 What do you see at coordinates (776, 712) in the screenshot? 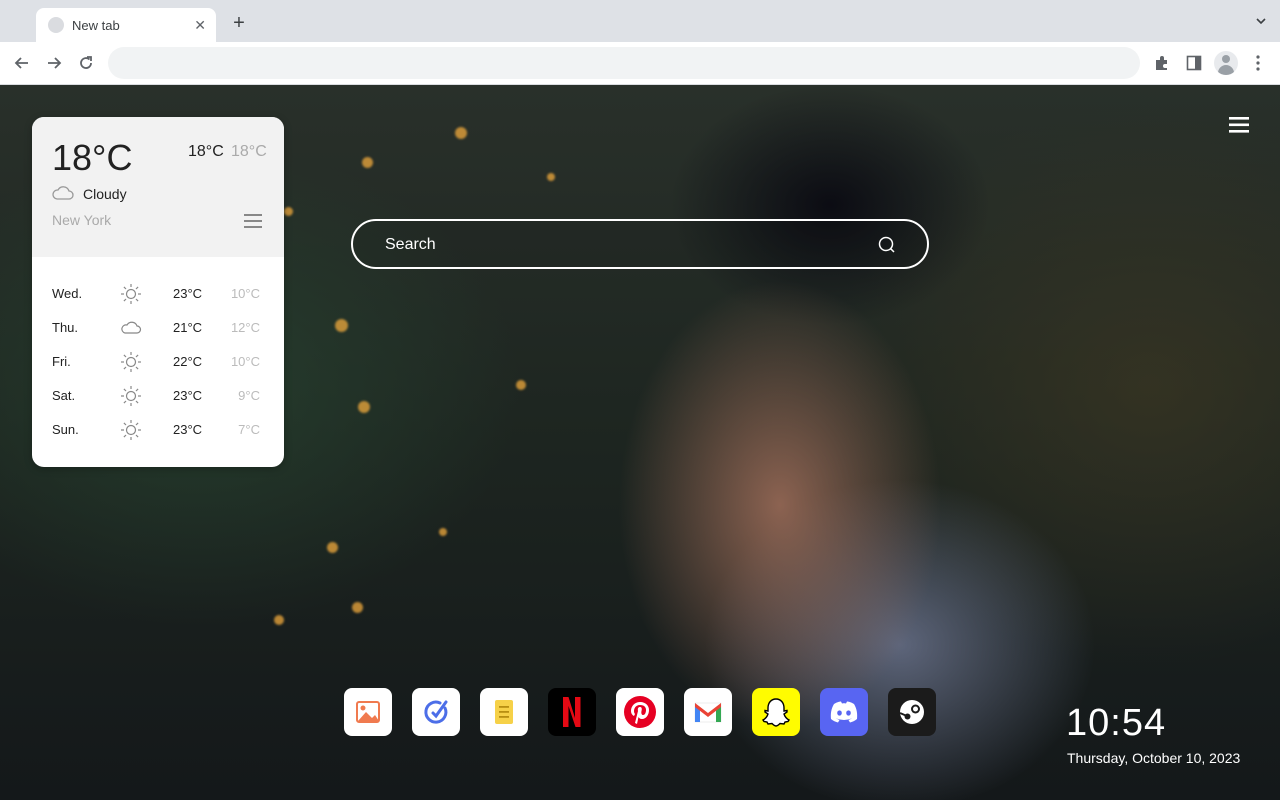
I see `snapchat-app-icon` at bounding box center [776, 712].